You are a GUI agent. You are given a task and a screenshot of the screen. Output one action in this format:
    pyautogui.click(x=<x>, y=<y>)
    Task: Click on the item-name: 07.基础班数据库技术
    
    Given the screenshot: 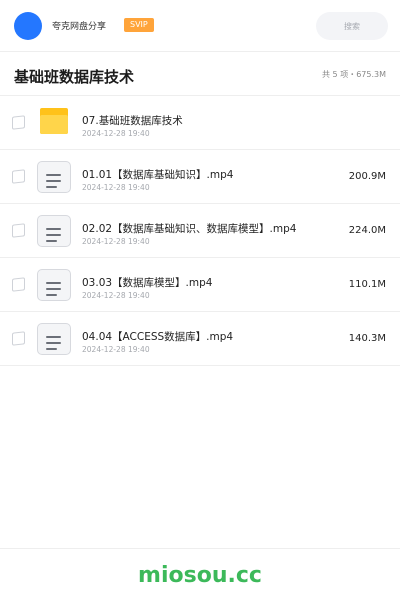 What is the action you would take?
    pyautogui.click(x=132, y=121)
    